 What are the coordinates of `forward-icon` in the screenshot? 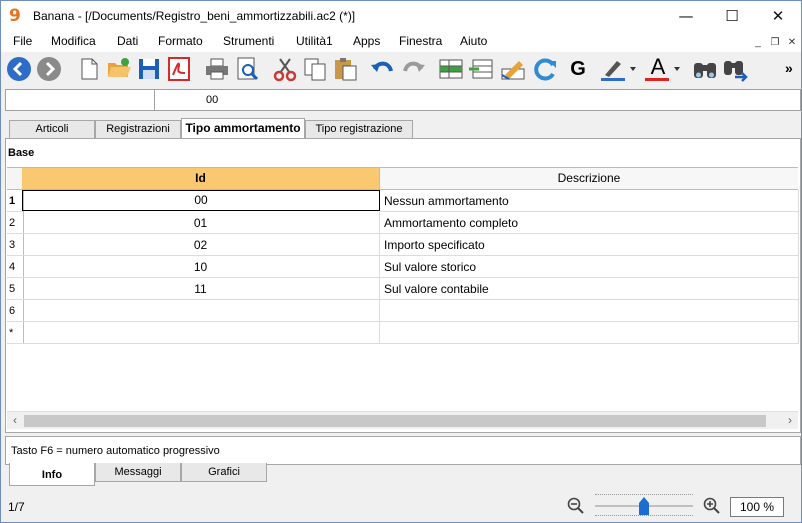 It's located at (49, 69).